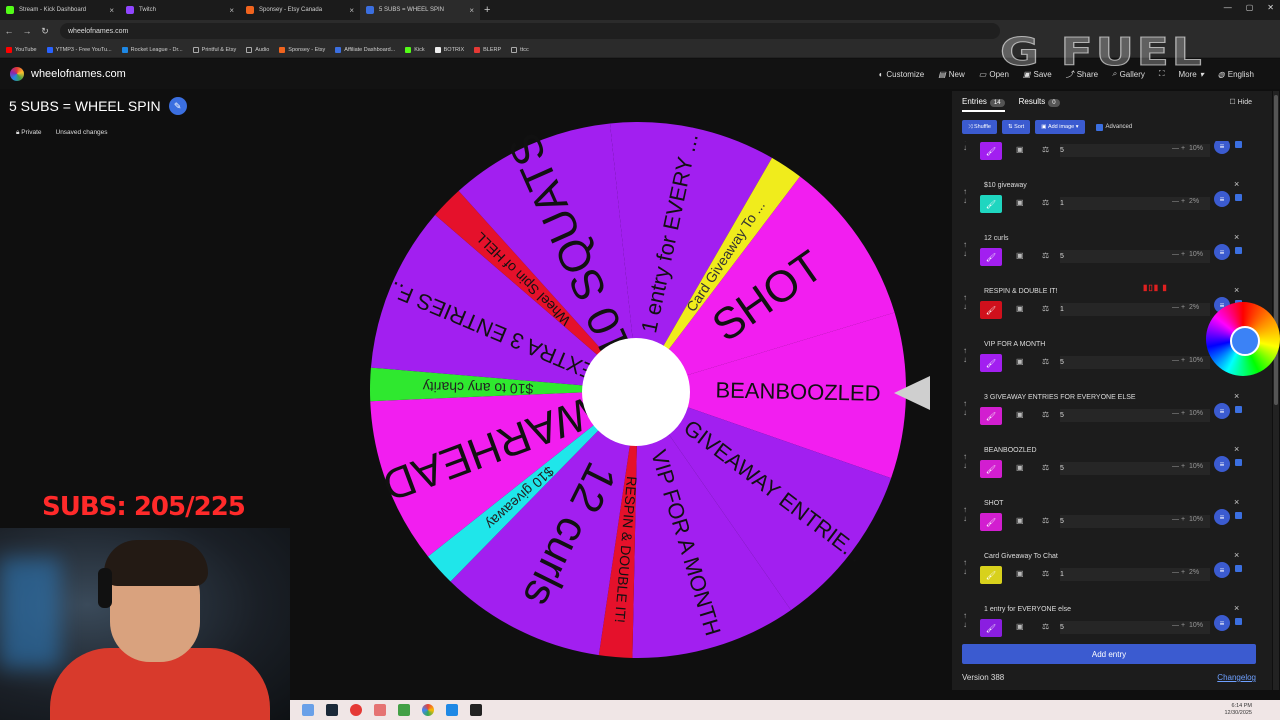 This screenshot has height=720, width=1280. I want to click on new-tab-icon: +, so click(487, 10).